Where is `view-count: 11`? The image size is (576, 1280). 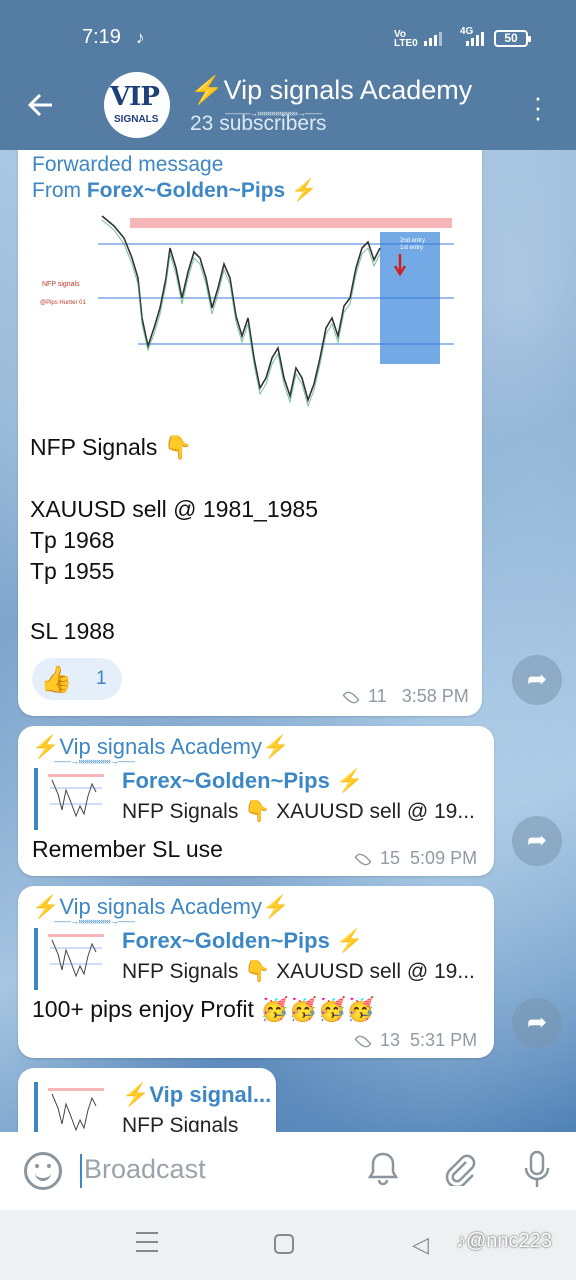 view-count: 11 is located at coordinates (377, 696).